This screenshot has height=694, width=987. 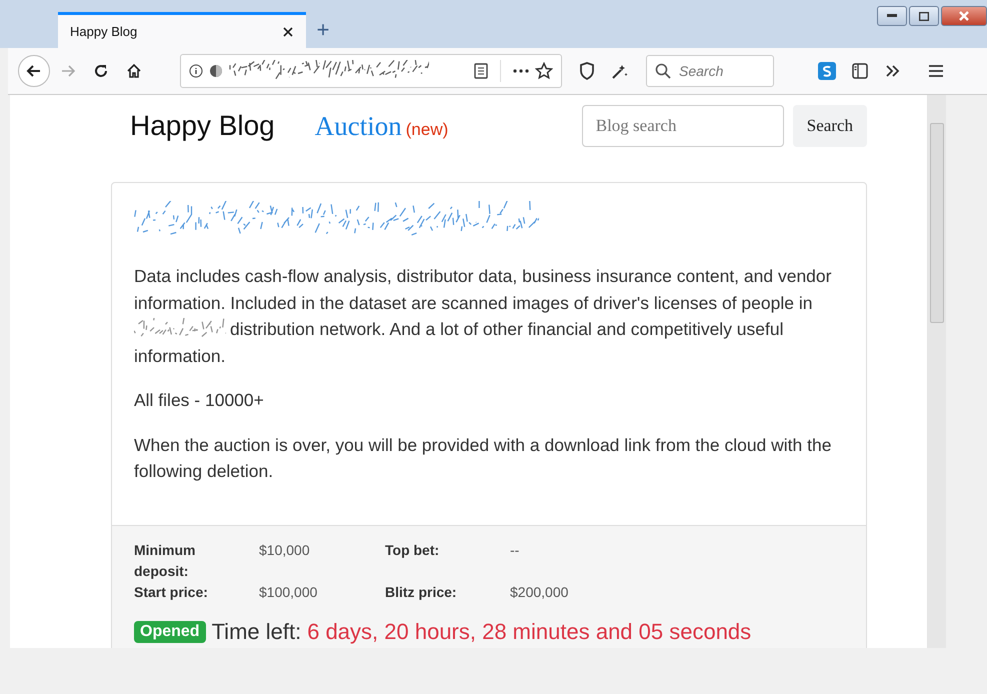 What do you see at coordinates (171, 592) in the screenshot?
I see `field-label: Start price:` at bounding box center [171, 592].